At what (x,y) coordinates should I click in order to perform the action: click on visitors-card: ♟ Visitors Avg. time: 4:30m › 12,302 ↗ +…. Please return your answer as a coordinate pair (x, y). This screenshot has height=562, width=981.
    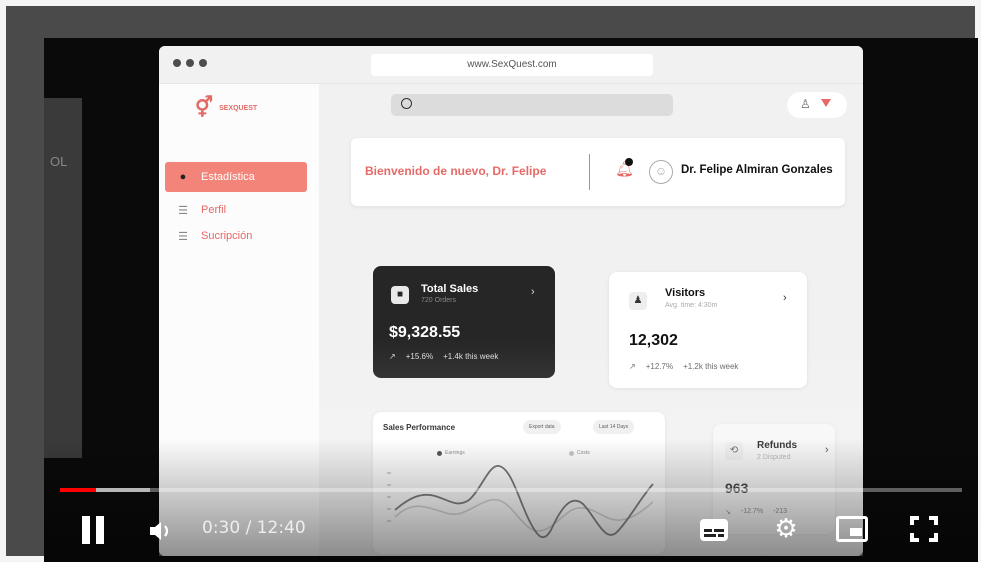
    Looking at the image, I should click on (708, 330).